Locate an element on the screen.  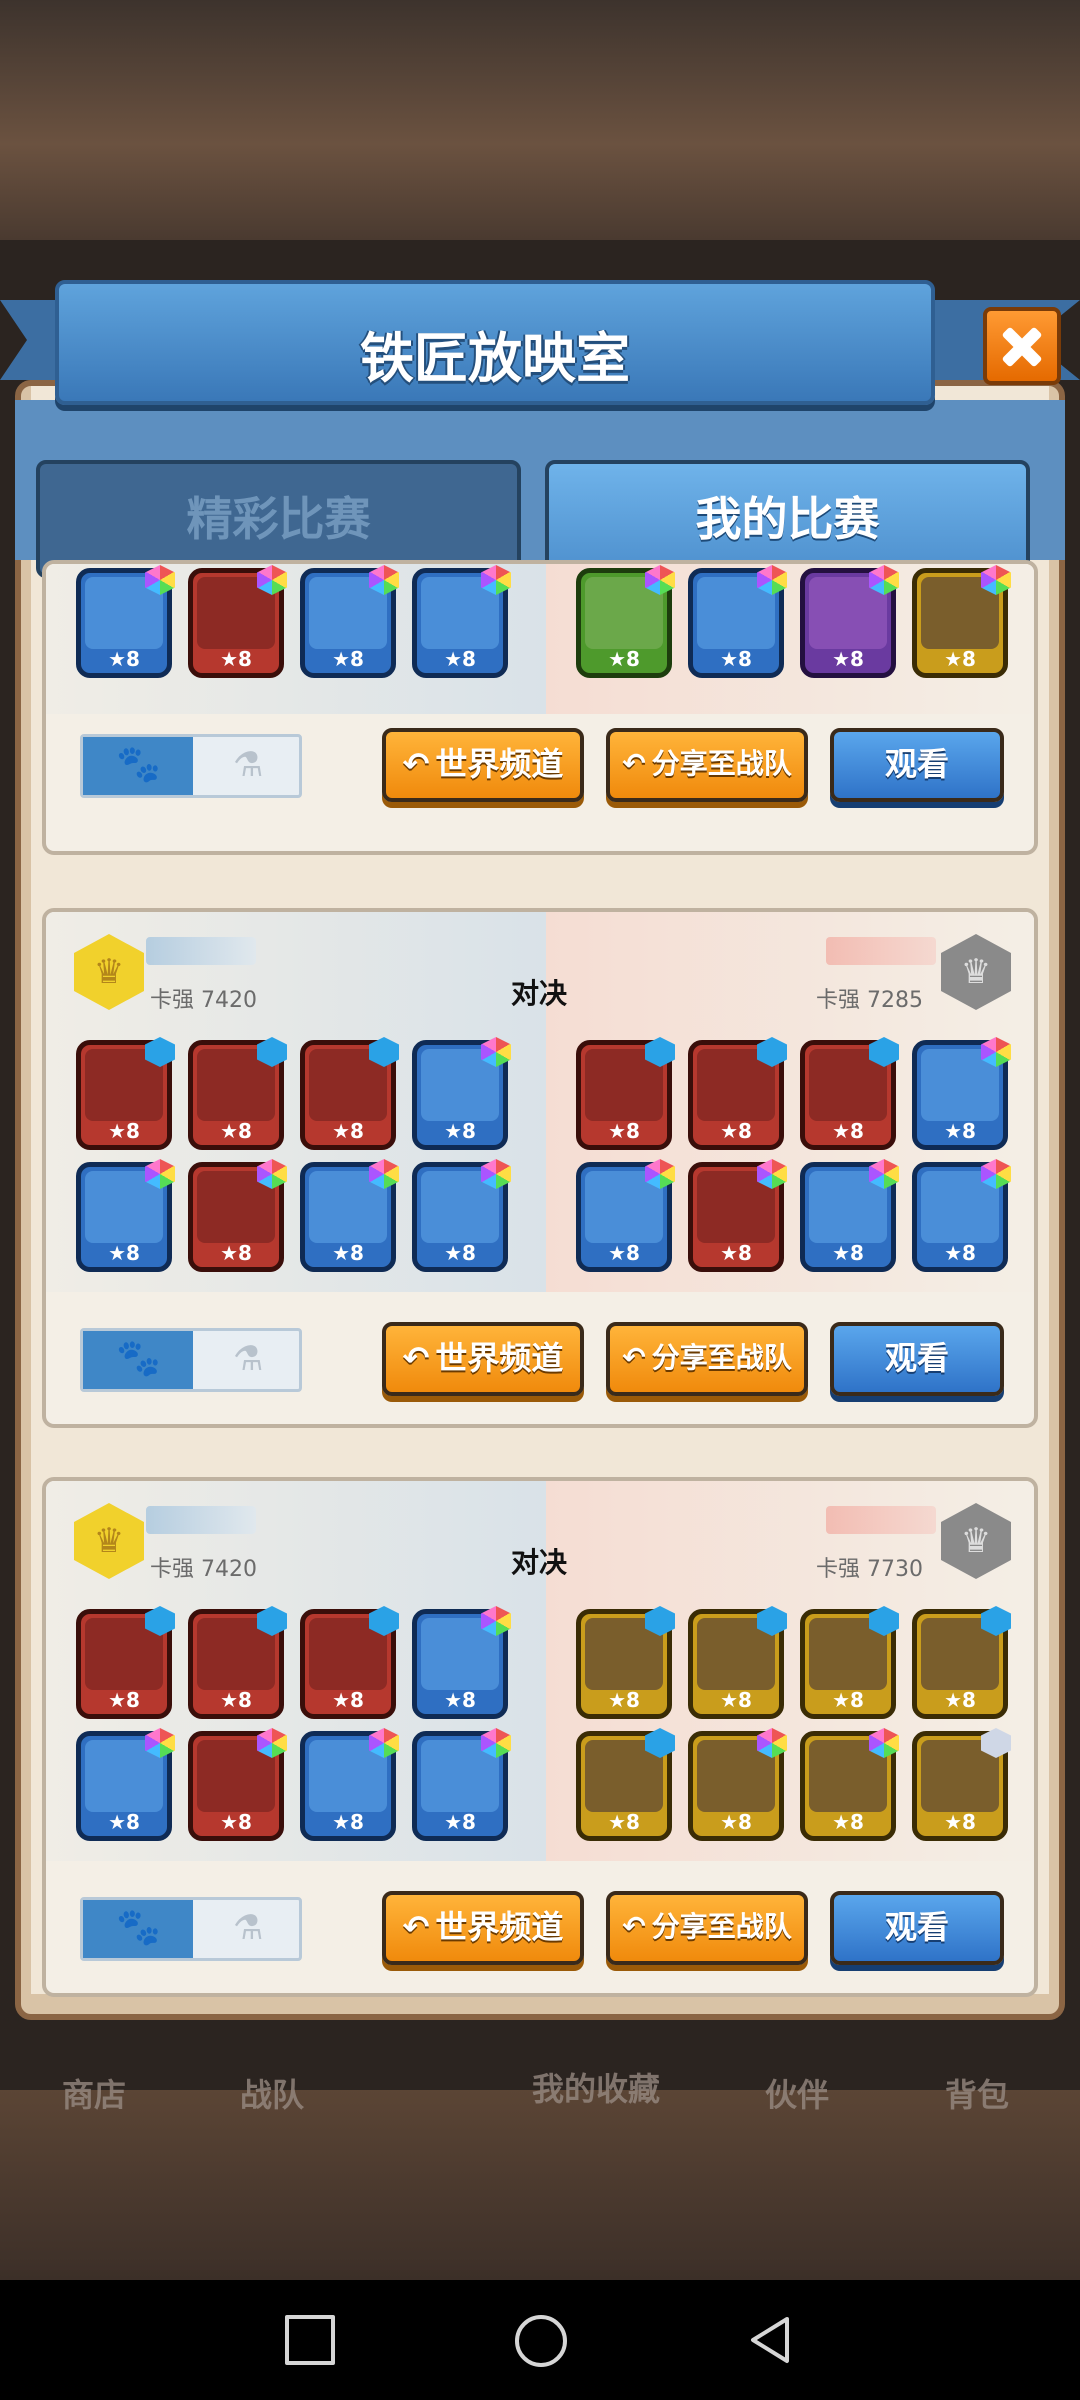
triangle-back-icon is located at coordinates (770, 2340).